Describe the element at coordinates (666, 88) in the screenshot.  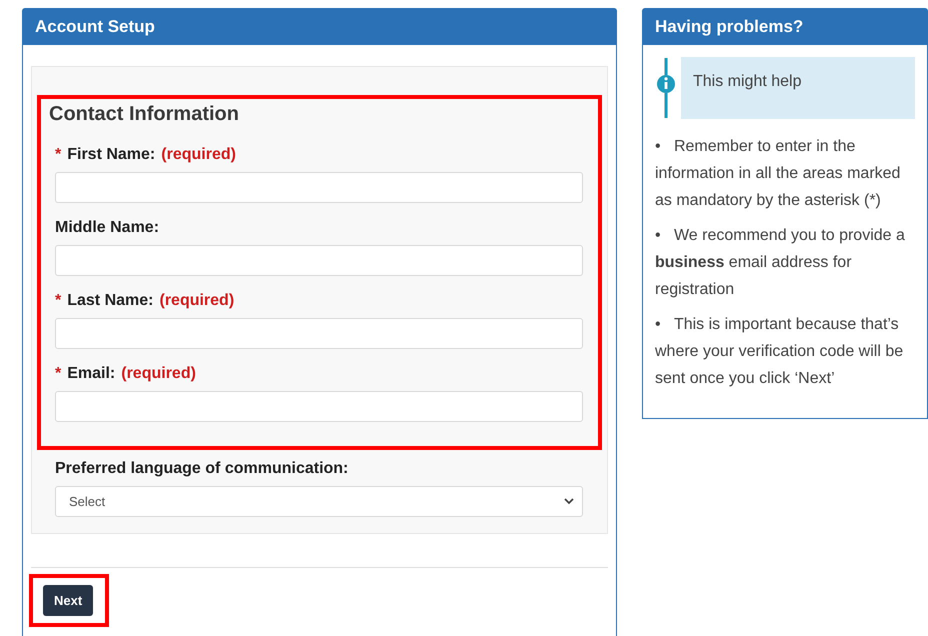
I see `info-icon` at that location.